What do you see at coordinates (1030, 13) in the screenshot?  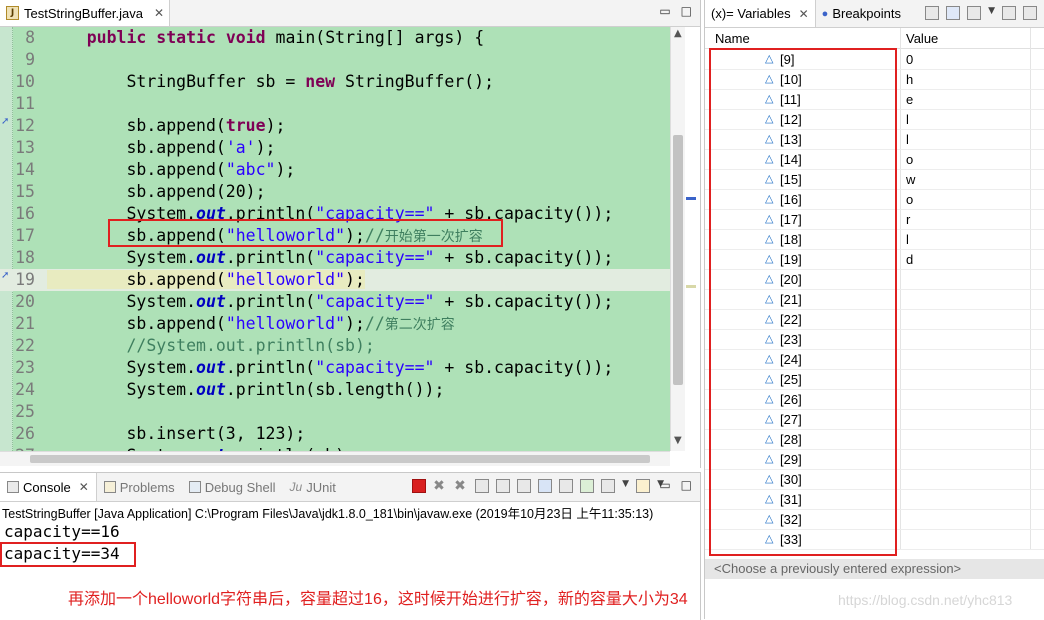 I see `maximize-icon` at bounding box center [1030, 13].